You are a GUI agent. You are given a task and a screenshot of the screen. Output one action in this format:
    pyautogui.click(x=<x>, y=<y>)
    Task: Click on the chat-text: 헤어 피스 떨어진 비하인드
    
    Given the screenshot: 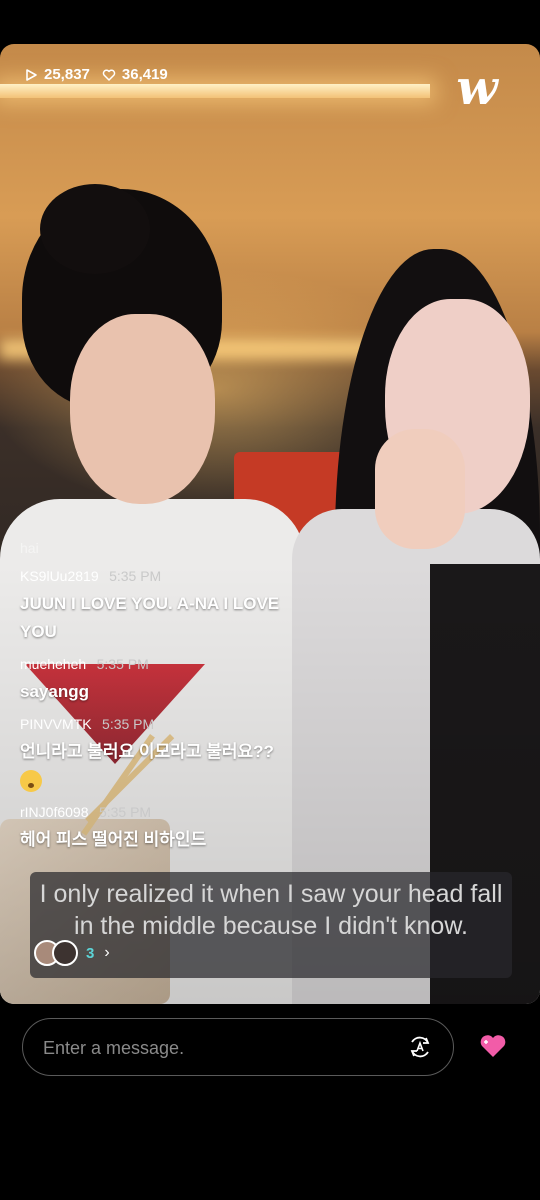 What is the action you would take?
    pyautogui.click(x=113, y=839)
    